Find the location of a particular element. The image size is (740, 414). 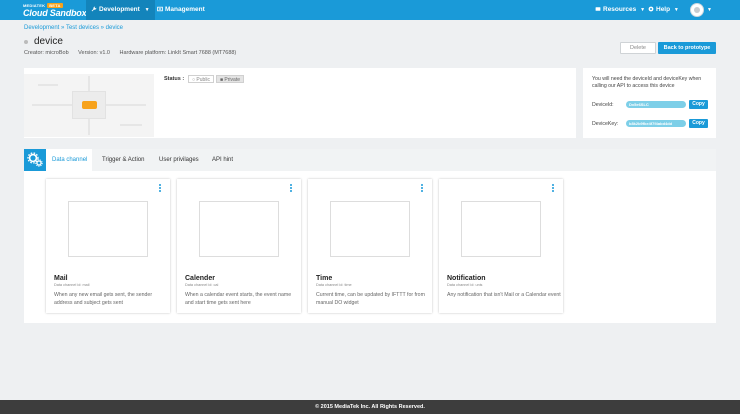

channel-id: Data channel id: cal is located at coordinates (202, 285).